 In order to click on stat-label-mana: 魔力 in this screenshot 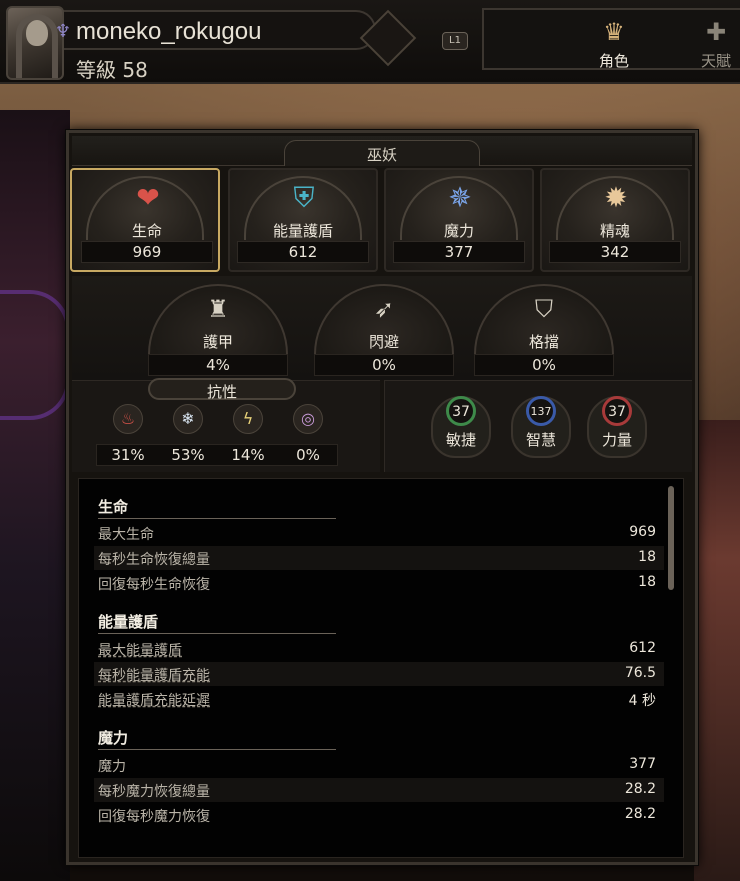, I will do `click(458, 231)`.